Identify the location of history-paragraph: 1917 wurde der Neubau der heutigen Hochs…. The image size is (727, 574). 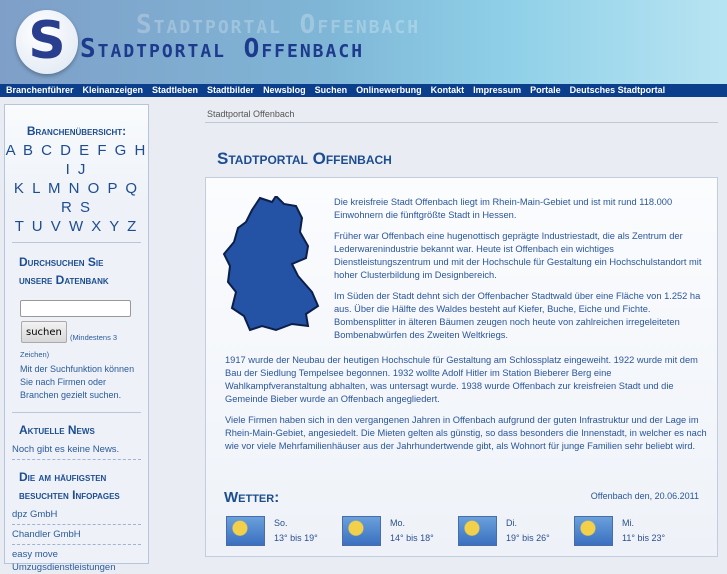
(461, 379).